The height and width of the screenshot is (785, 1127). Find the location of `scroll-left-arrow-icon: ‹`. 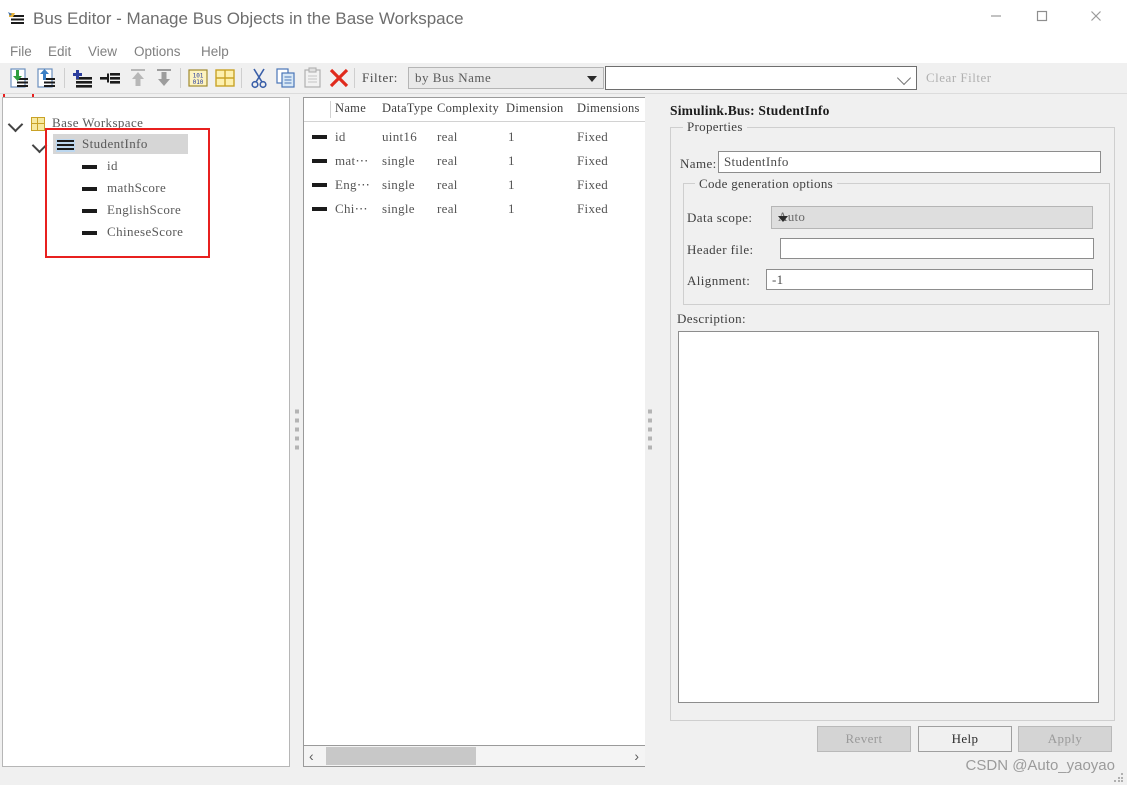

scroll-left-arrow-icon: ‹ is located at coordinates (311, 756).